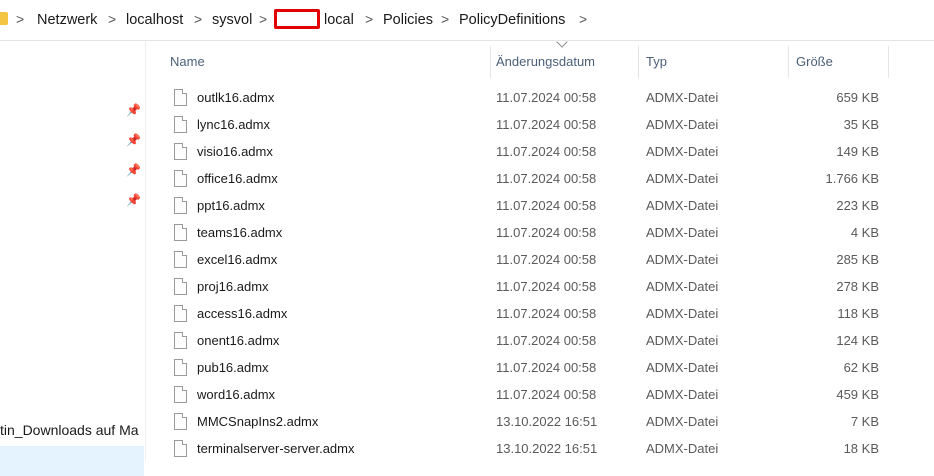 This screenshot has height=476, width=934. Describe the element at coordinates (237, 178) in the screenshot. I see `file-name: office16.admx` at that location.